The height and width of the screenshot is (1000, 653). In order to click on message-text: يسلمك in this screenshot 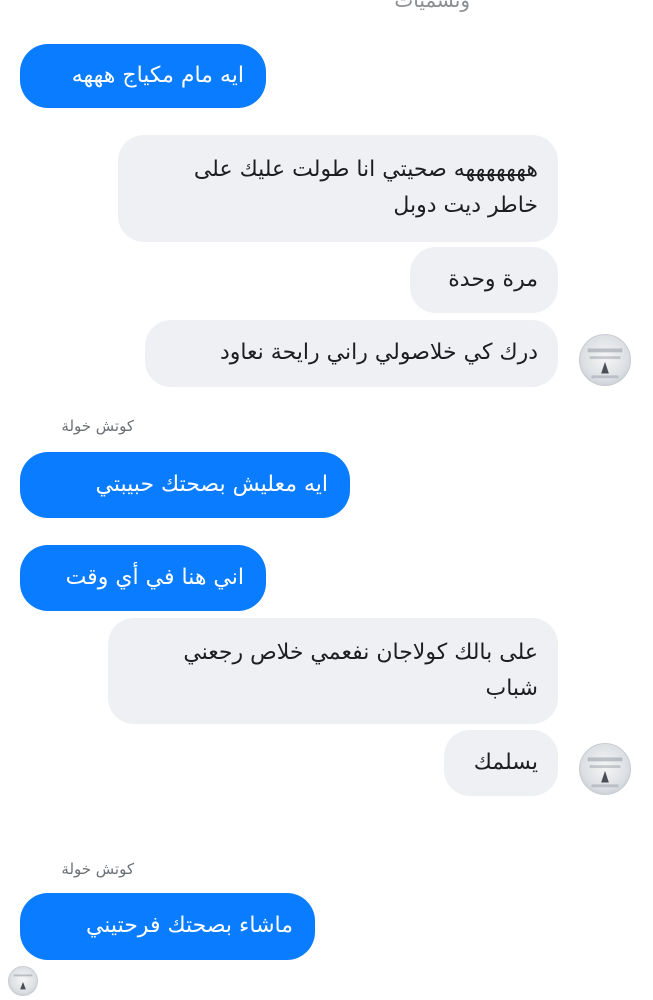, I will do `click(505, 762)`.